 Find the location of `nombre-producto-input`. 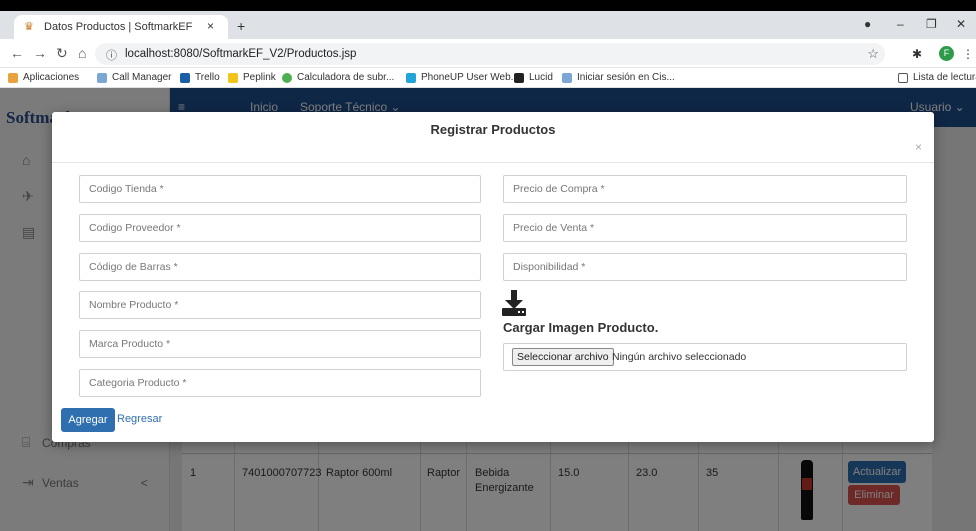

nombre-producto-input is located at coordinates (280, 305).